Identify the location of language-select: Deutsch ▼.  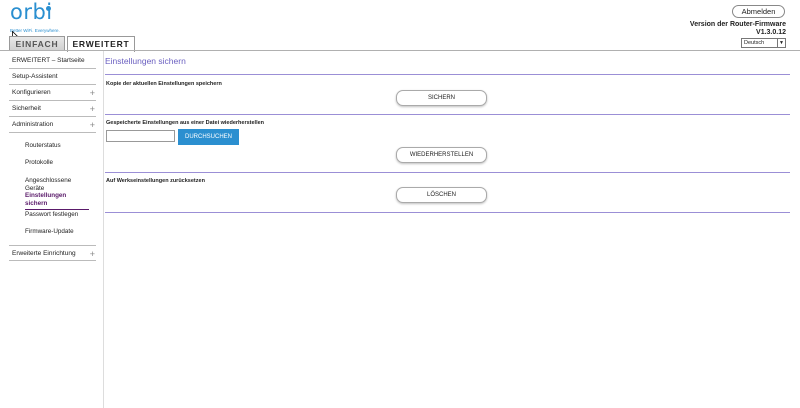
(763, 43).